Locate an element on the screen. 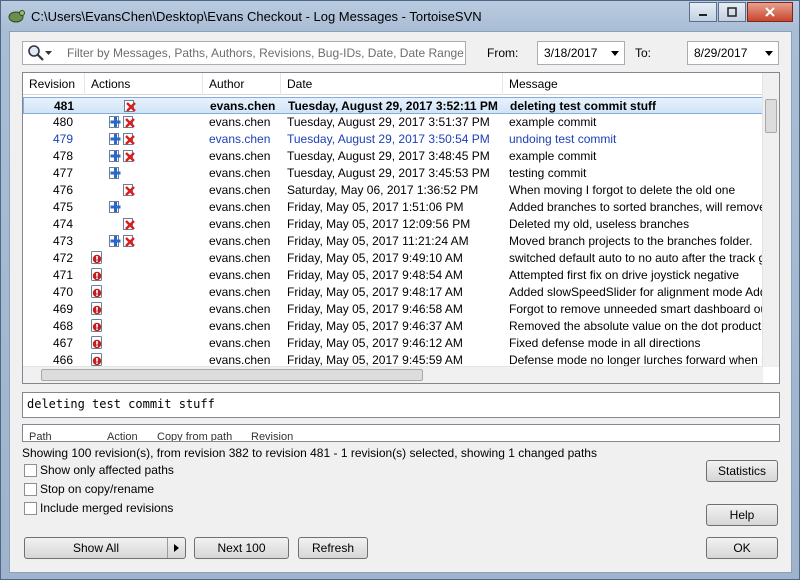 The width and height of the screenshot is (800, 580). help-button: Help is located at coordinates (742, 515).